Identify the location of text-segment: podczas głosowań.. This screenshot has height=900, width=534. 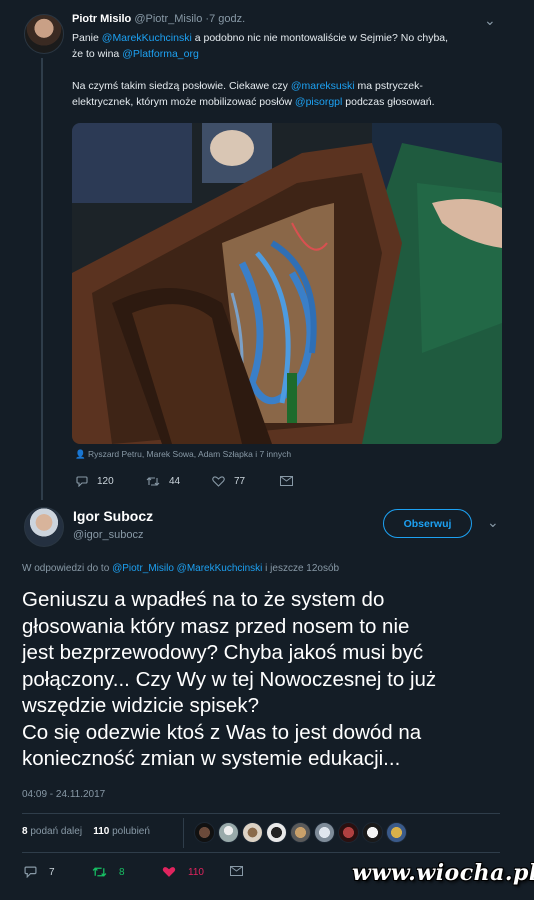
(388, 102).